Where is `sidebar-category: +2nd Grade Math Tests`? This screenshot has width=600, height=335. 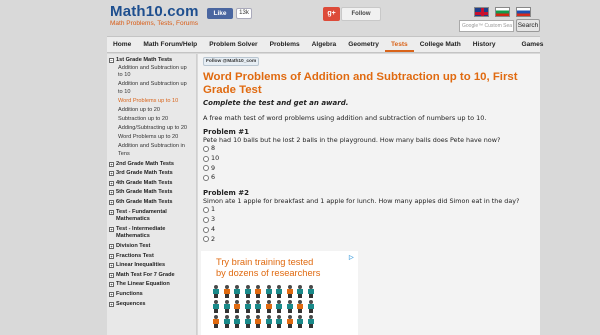 sidebar-category: +2nd Grade Math Tests is located at coordinates (151, 165).